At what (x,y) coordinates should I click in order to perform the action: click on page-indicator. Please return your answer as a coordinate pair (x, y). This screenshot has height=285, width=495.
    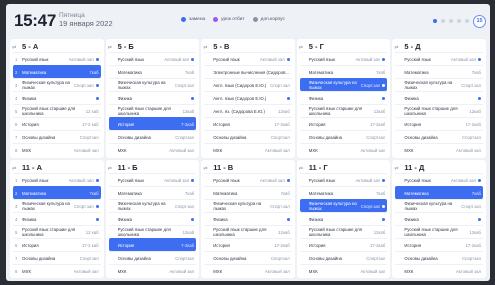
    Looking at the image, I should click on (451, 21).